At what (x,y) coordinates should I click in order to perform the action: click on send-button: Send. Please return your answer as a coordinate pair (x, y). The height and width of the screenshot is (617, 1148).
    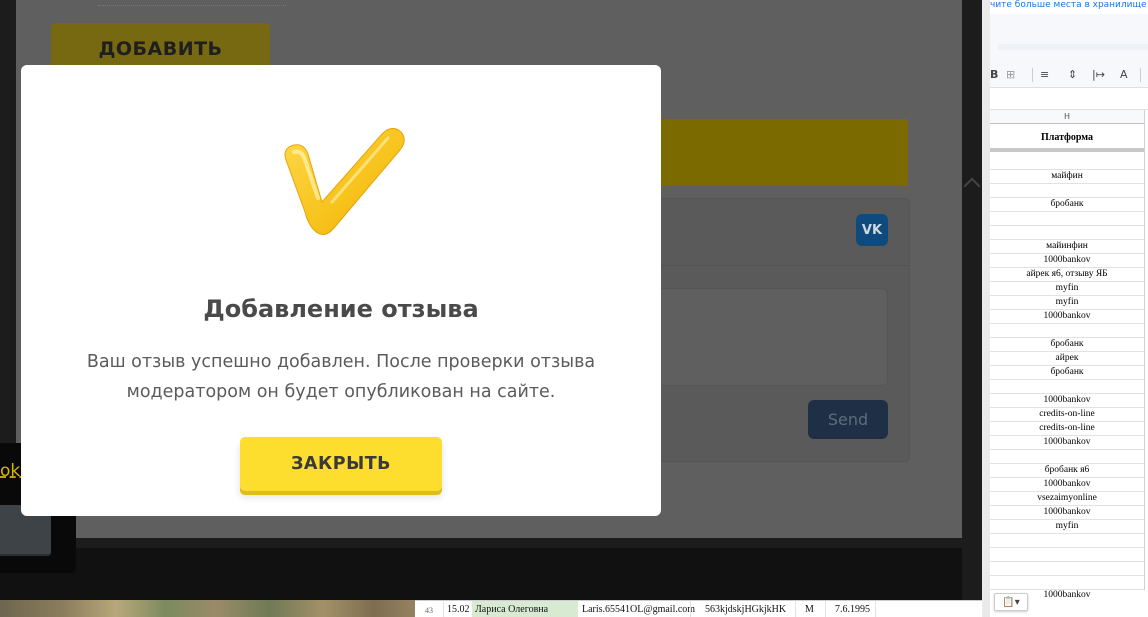
    Looking at the image, I should click on (848, 419).